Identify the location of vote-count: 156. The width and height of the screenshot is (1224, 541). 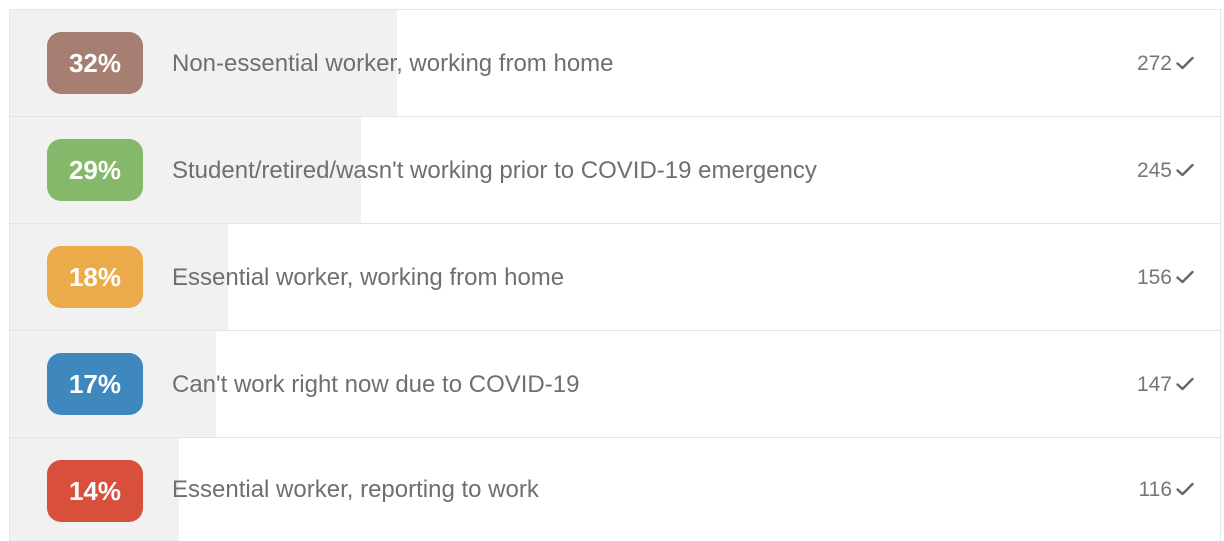
(1154, 277).